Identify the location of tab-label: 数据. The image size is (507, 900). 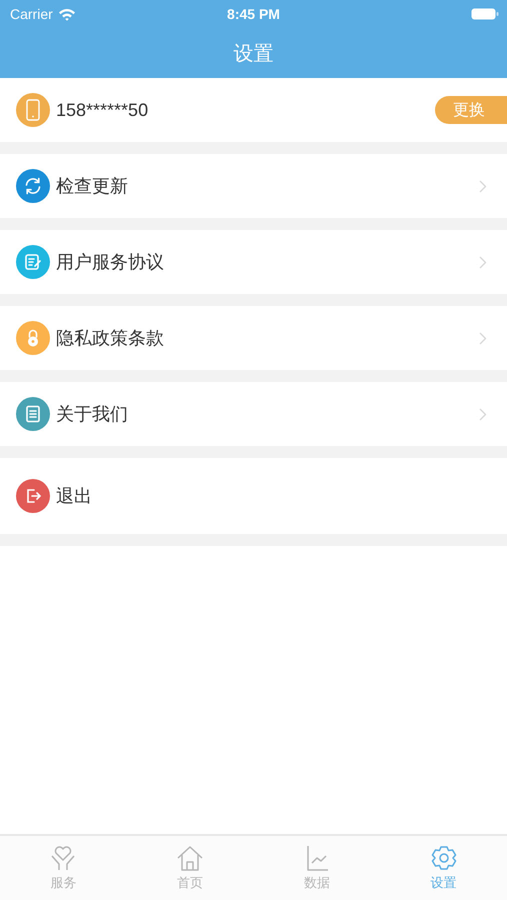
(317, 883).